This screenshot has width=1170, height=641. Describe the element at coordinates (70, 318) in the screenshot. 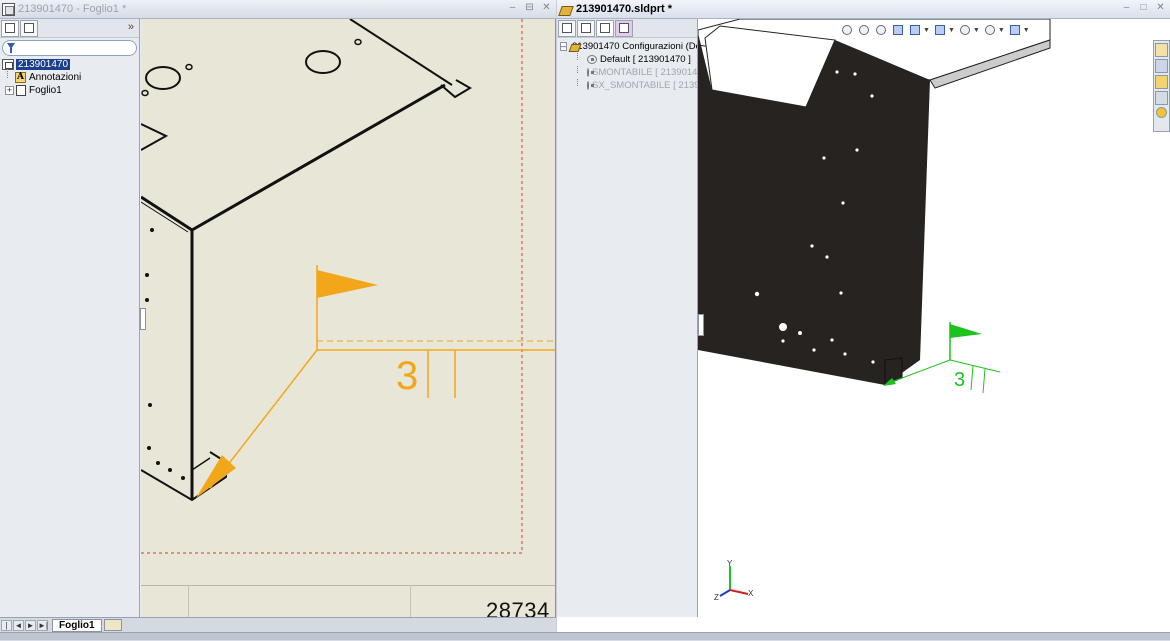

I see `feature-manager-panel: » 213901470 A Annotazioni + Foglio1` at that location.